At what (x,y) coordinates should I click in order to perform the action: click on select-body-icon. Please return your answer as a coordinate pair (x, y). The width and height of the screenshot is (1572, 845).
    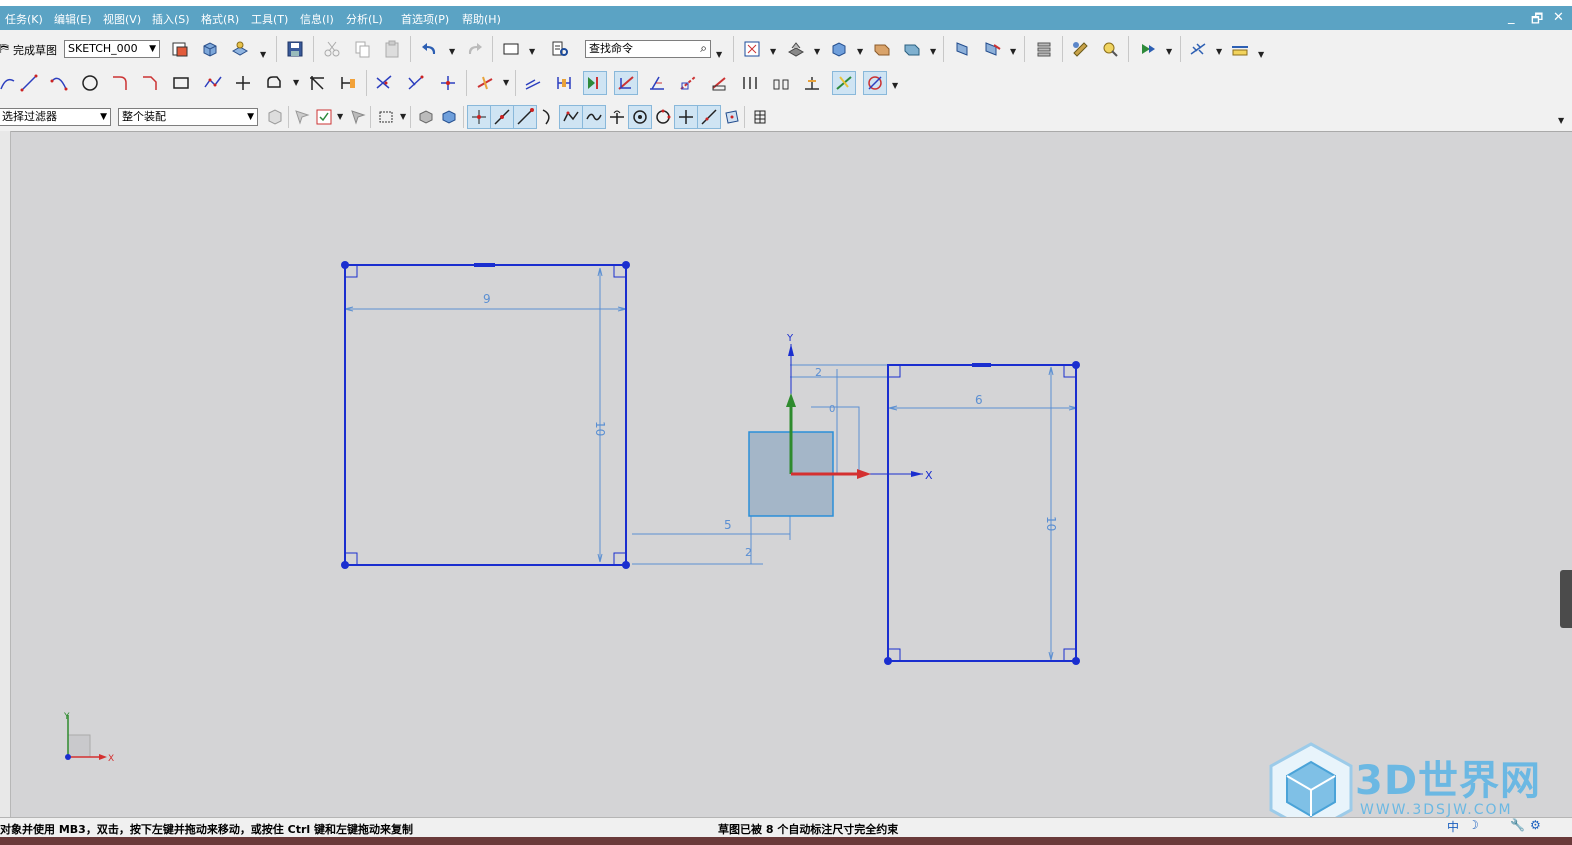
    Looking at the image, I should click on (426, 117).